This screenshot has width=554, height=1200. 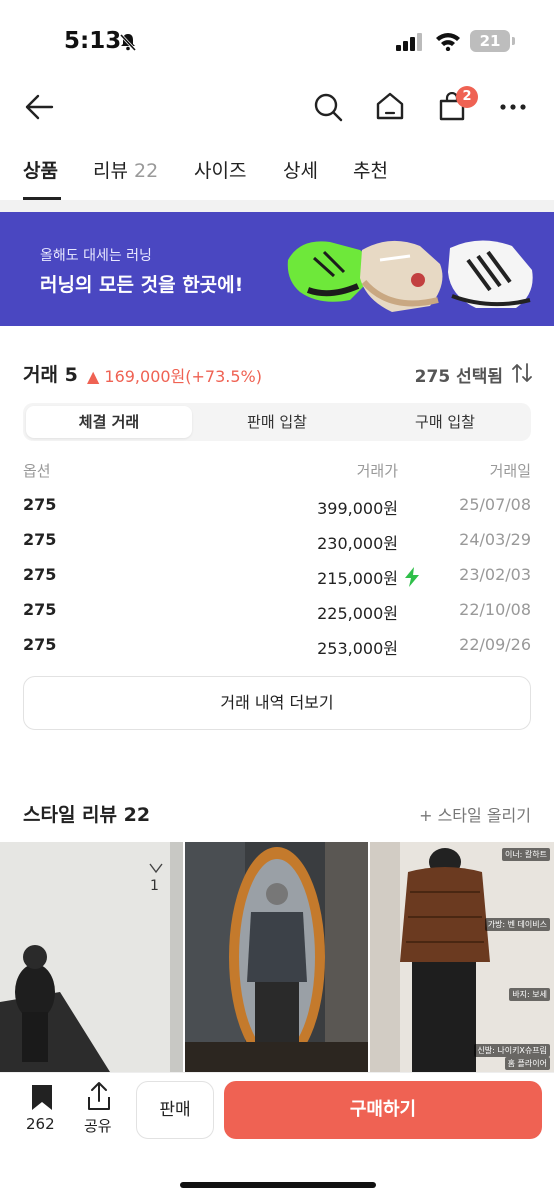 What do you see at coordinates (277, 541) in the screenshot?
I see `table-row: 275 230,000원 24/03/29` at bounding box center [277, 541].